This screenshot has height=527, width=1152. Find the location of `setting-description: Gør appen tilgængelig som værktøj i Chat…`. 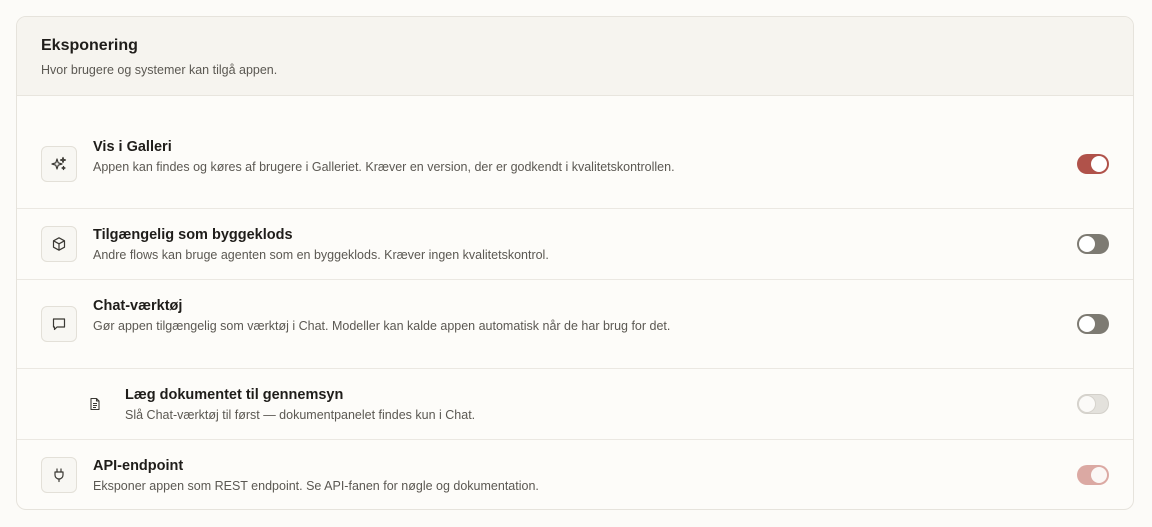

setting-description: Gør appen tilgængelig som værktøj i Chat… is located at coordinates (382, 326).